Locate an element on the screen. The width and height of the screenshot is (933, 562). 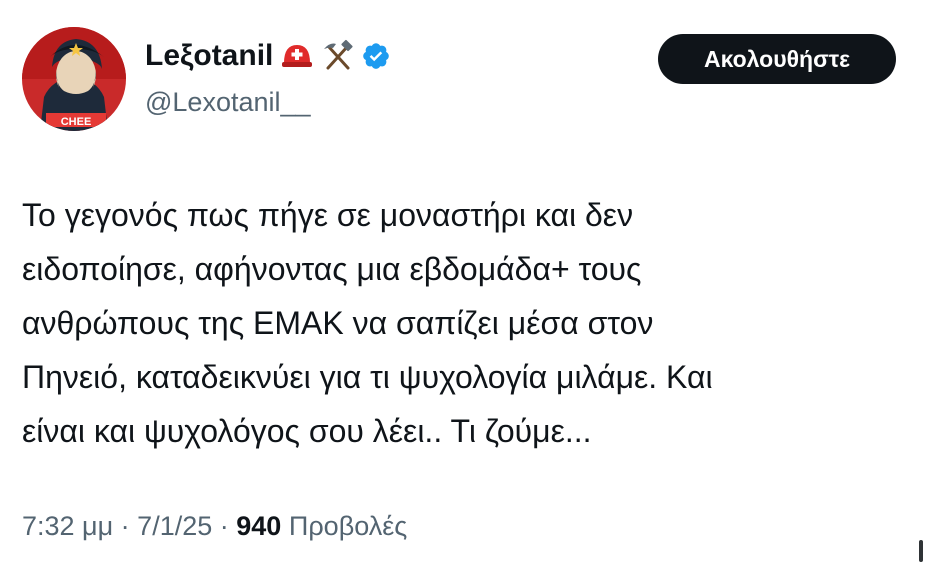
user-name-row: Leξotanil is located at coordinates (268, 56).